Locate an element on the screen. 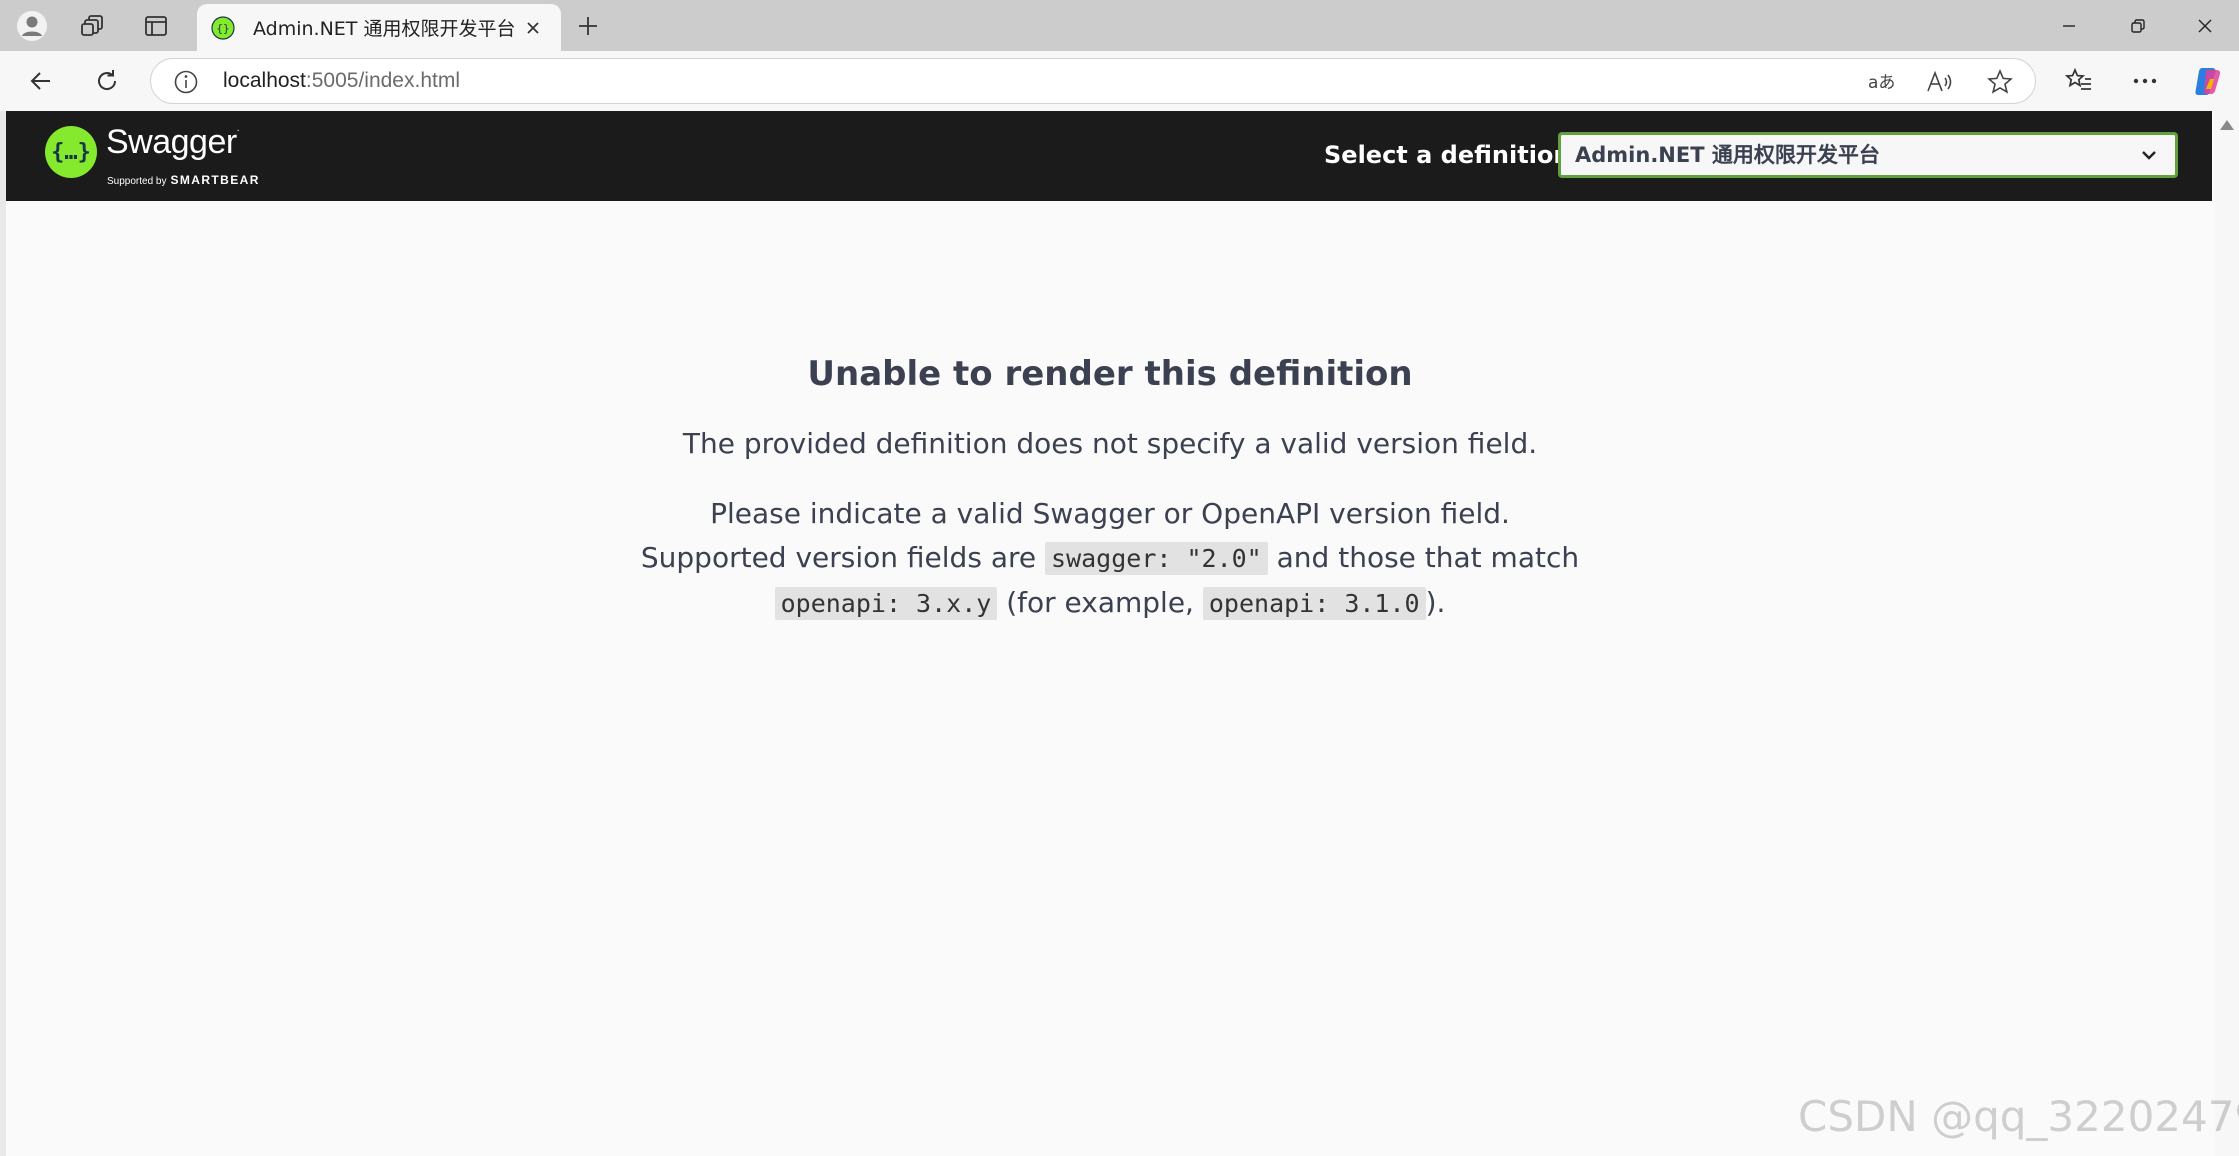 Image resolution: width=2239 pixels, height=1156 pixels. refresh-button is located at coordinates (107, 81).